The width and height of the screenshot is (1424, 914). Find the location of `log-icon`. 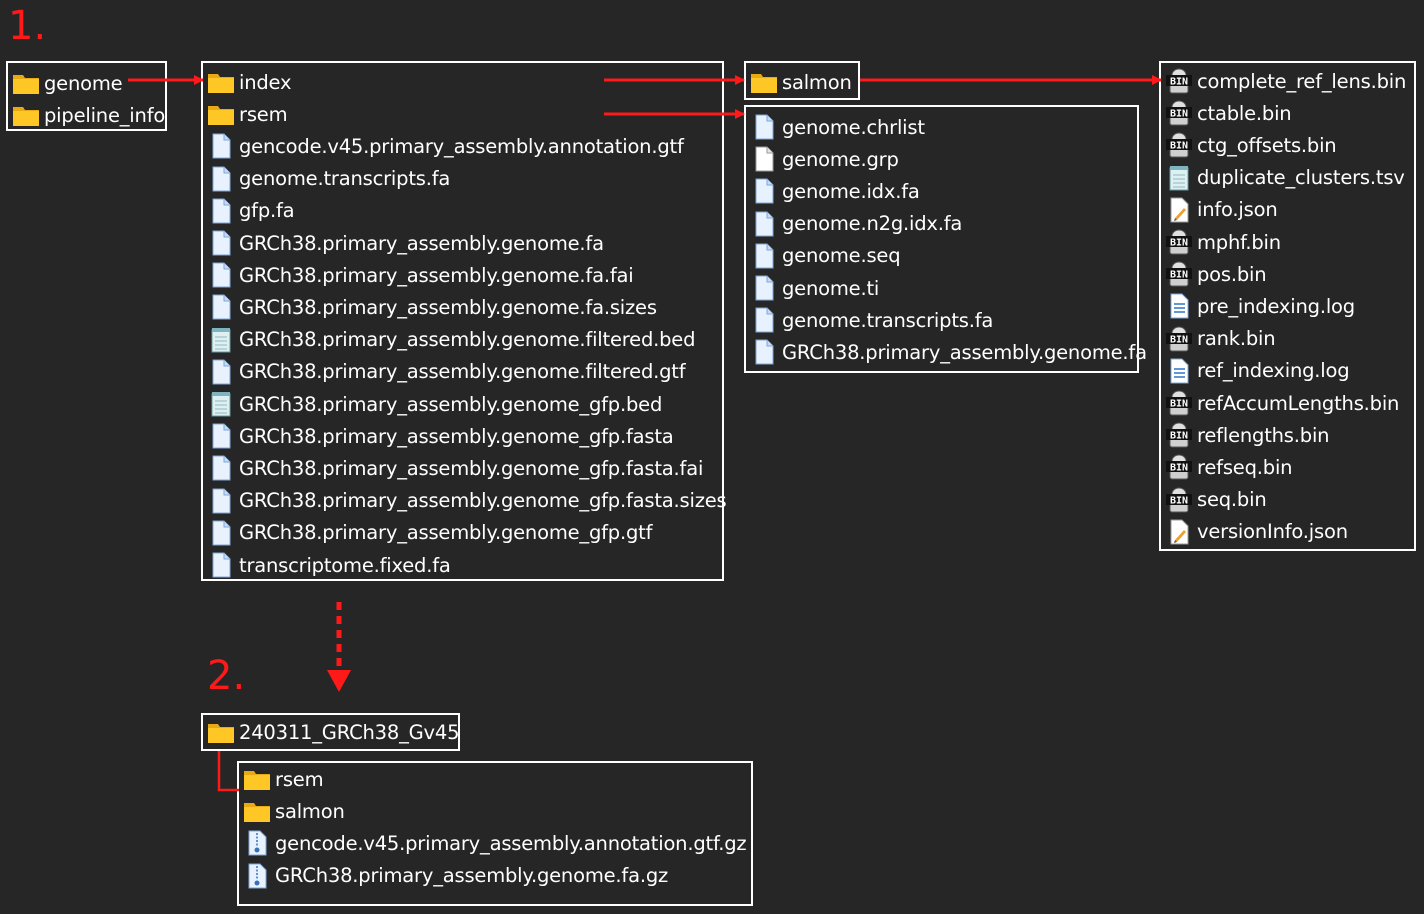

log-icon is located at coordinates (1179, 371).